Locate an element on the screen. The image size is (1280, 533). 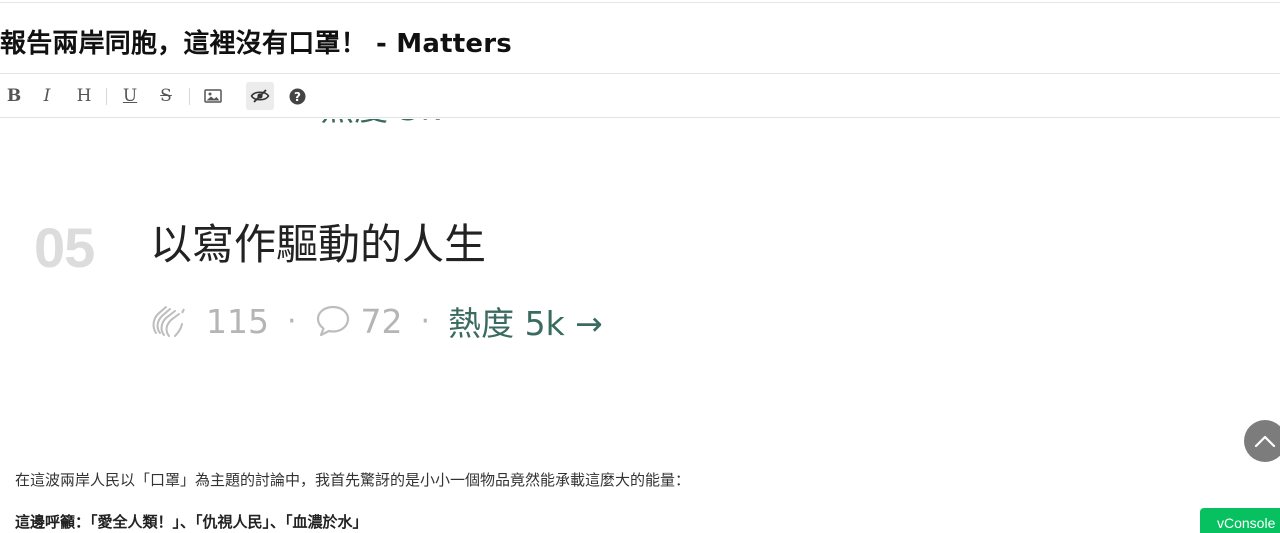
article-stats: 115 · 72 · 熱度 5k → is located at coordinates (375, 321).